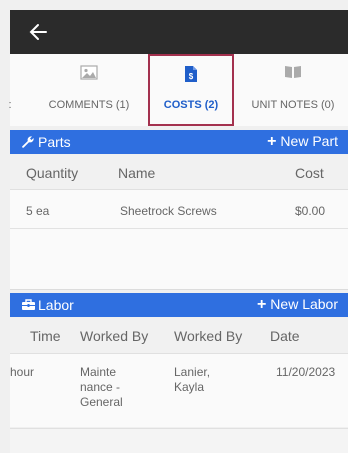 This screenshot has width=348, height=453. Describe the element at coordinates (168, 211) in the screenshot. I see `part-name: Sheetrock Screws` at that location.